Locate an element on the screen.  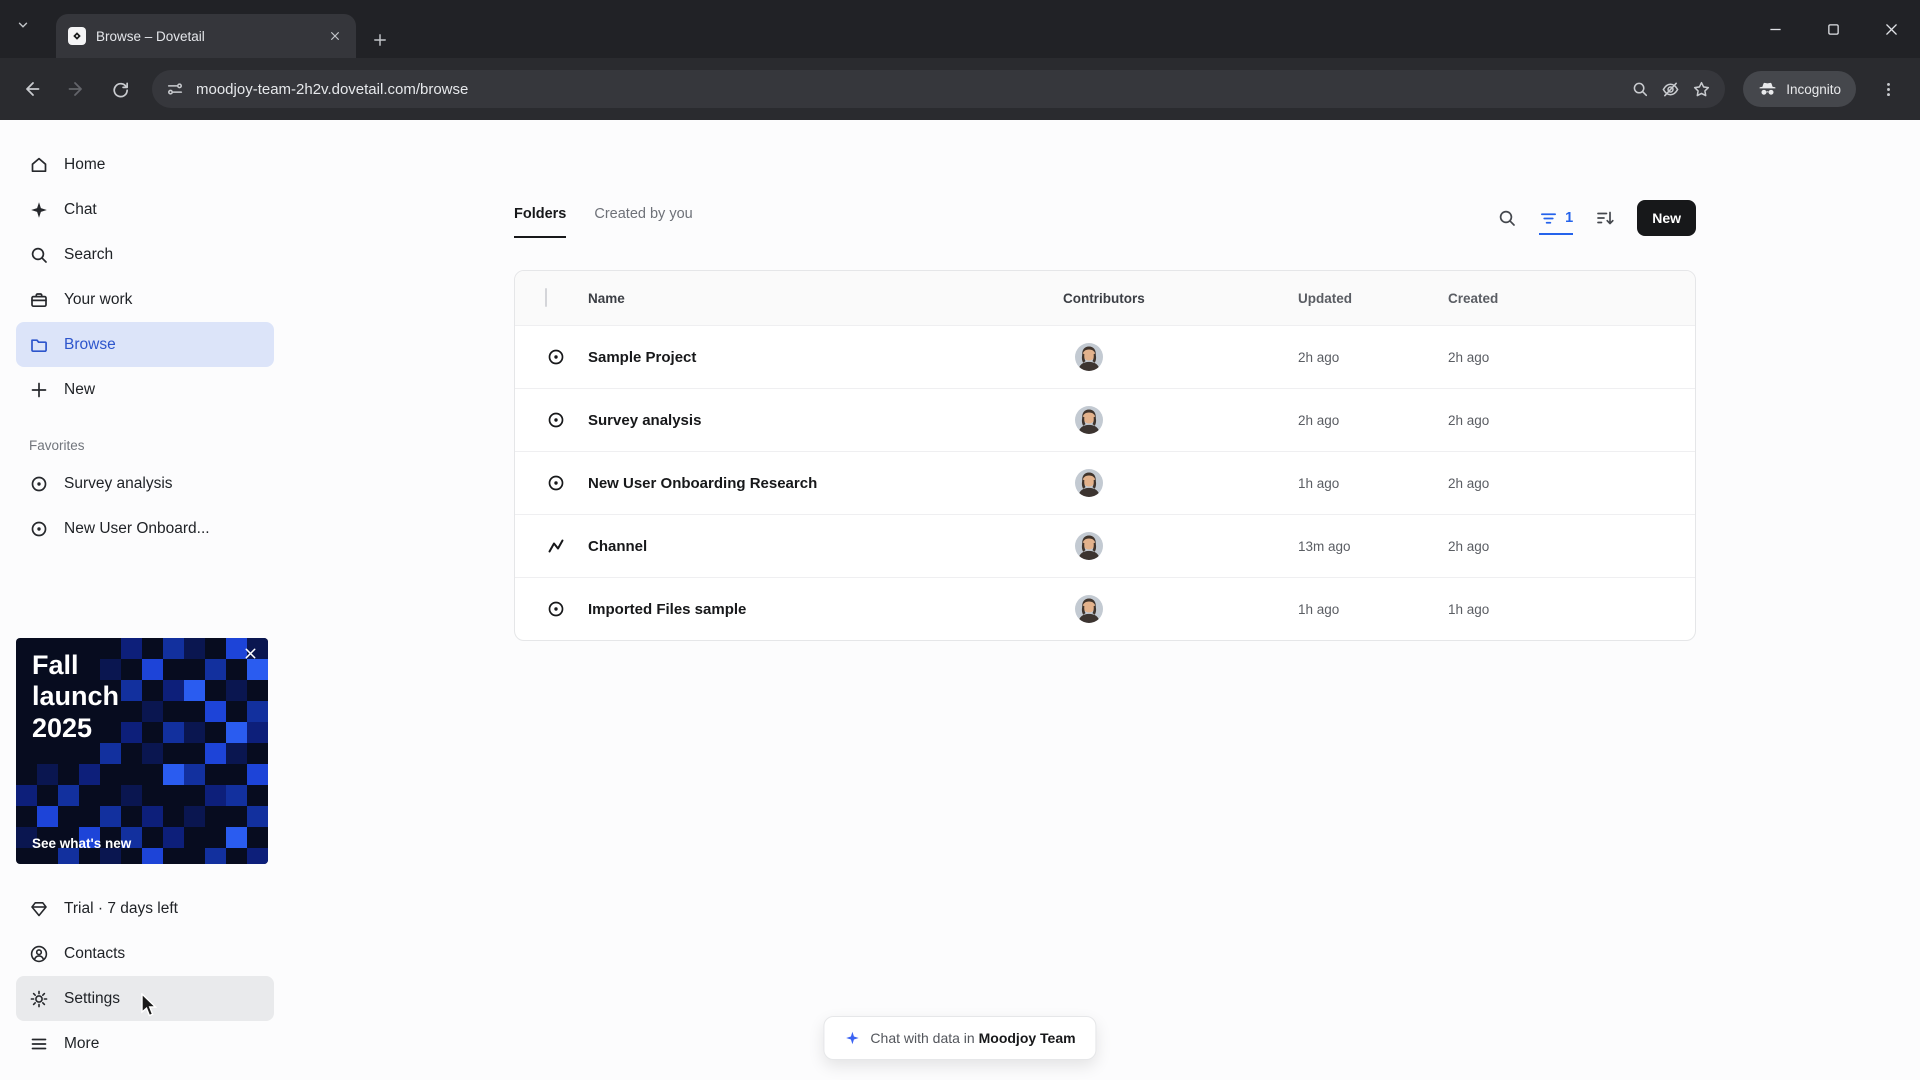
sidebar-item-label: Your work is located at coordinates (98, 299).